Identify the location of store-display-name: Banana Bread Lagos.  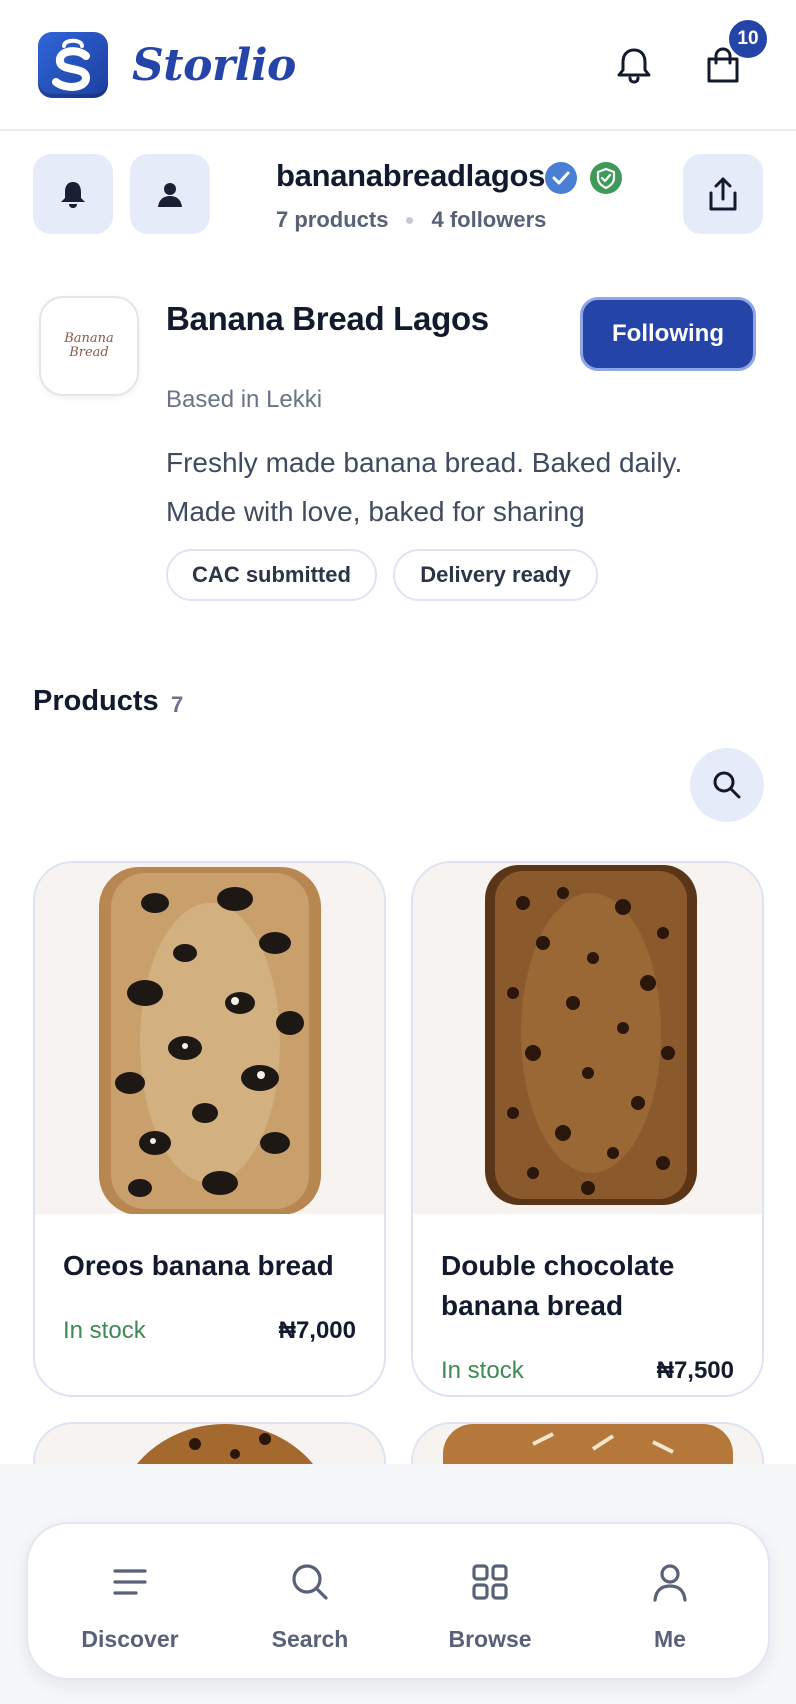
(327, 318).